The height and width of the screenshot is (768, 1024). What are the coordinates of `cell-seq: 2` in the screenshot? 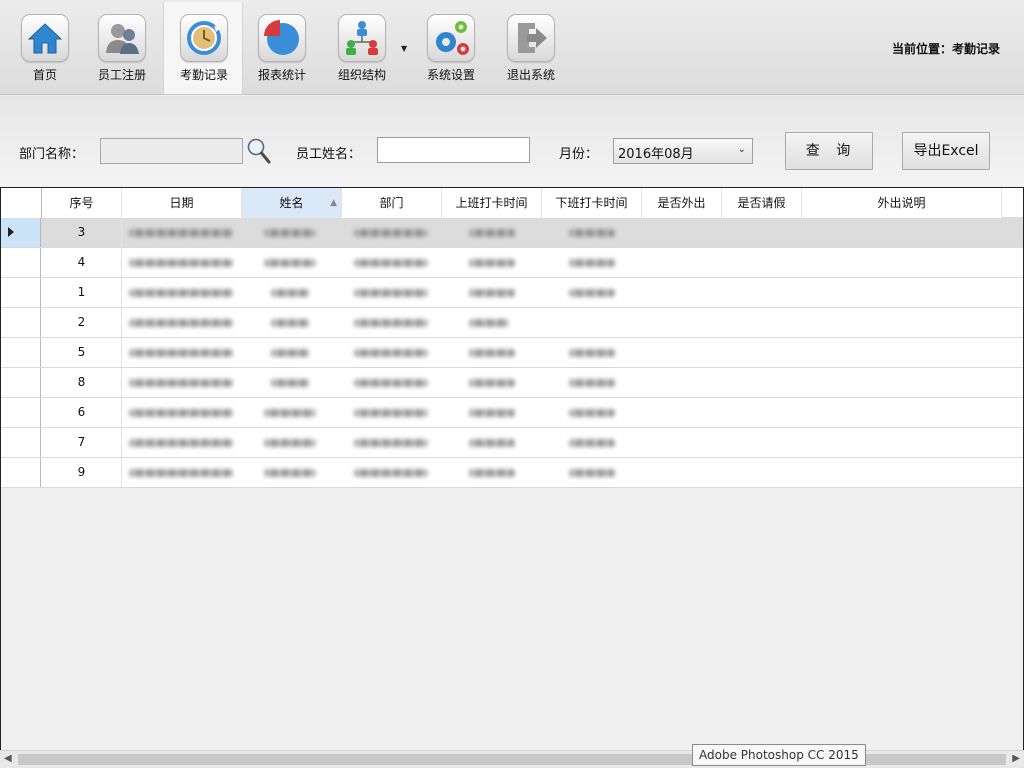 It's located at (82, 322).